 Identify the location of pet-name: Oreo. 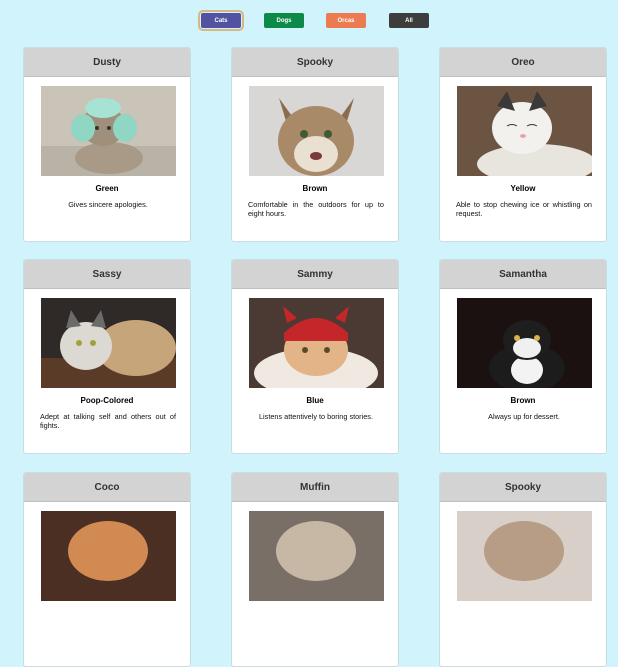
(523, 62).